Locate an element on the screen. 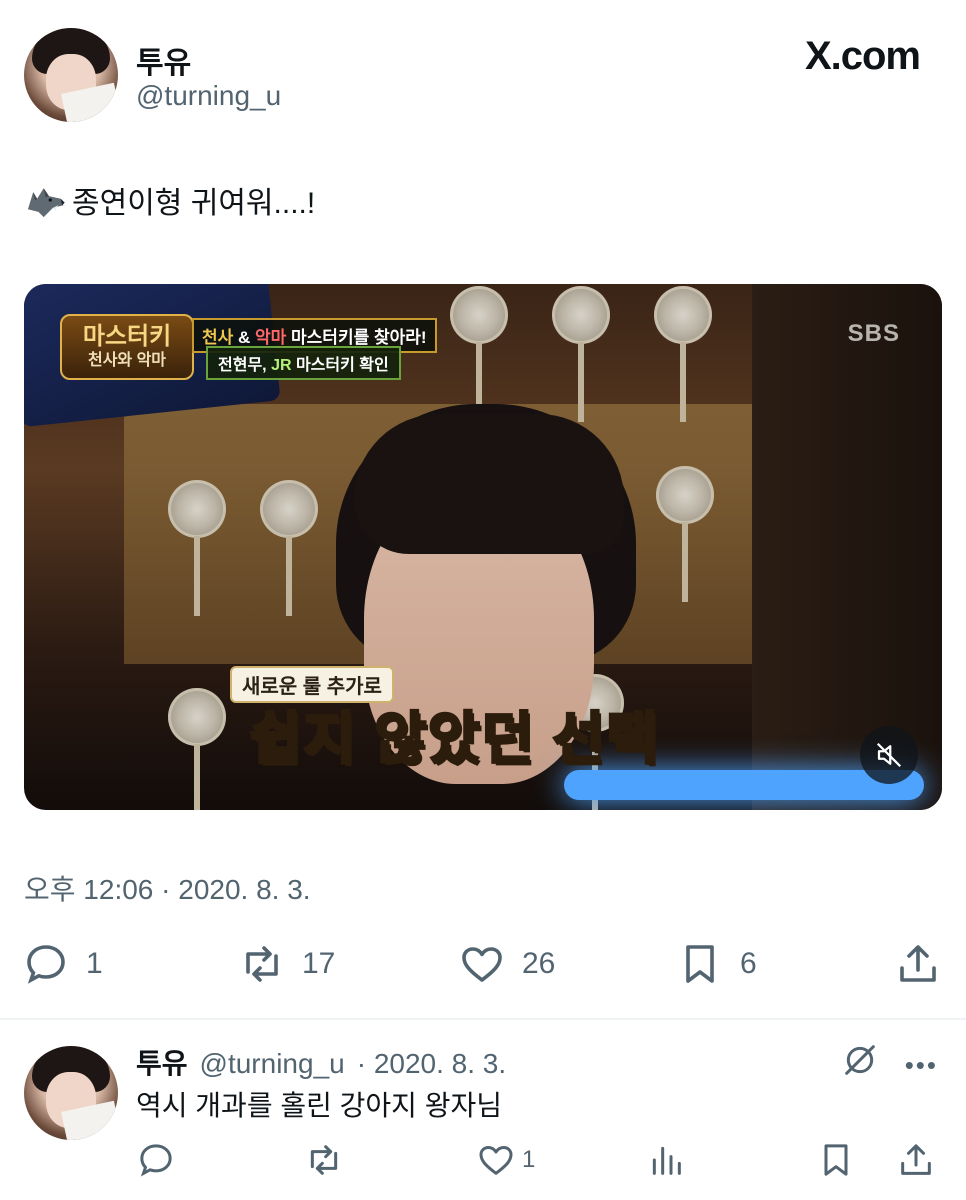 The height and width of the screenshot is (1200, 966). reply-bookmark-button is located at coordinates (836, 1160).